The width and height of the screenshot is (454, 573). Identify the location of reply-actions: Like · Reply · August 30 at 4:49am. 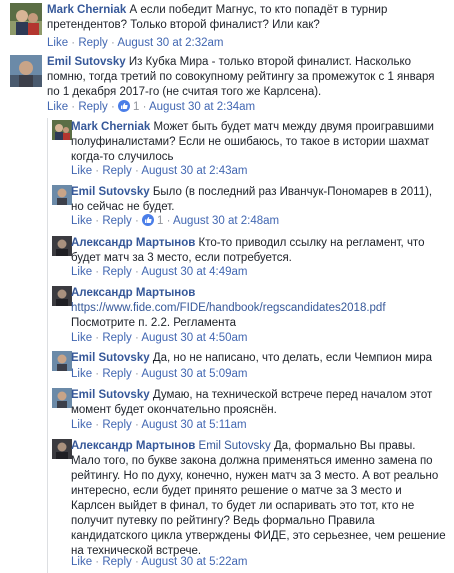
(159, 272).